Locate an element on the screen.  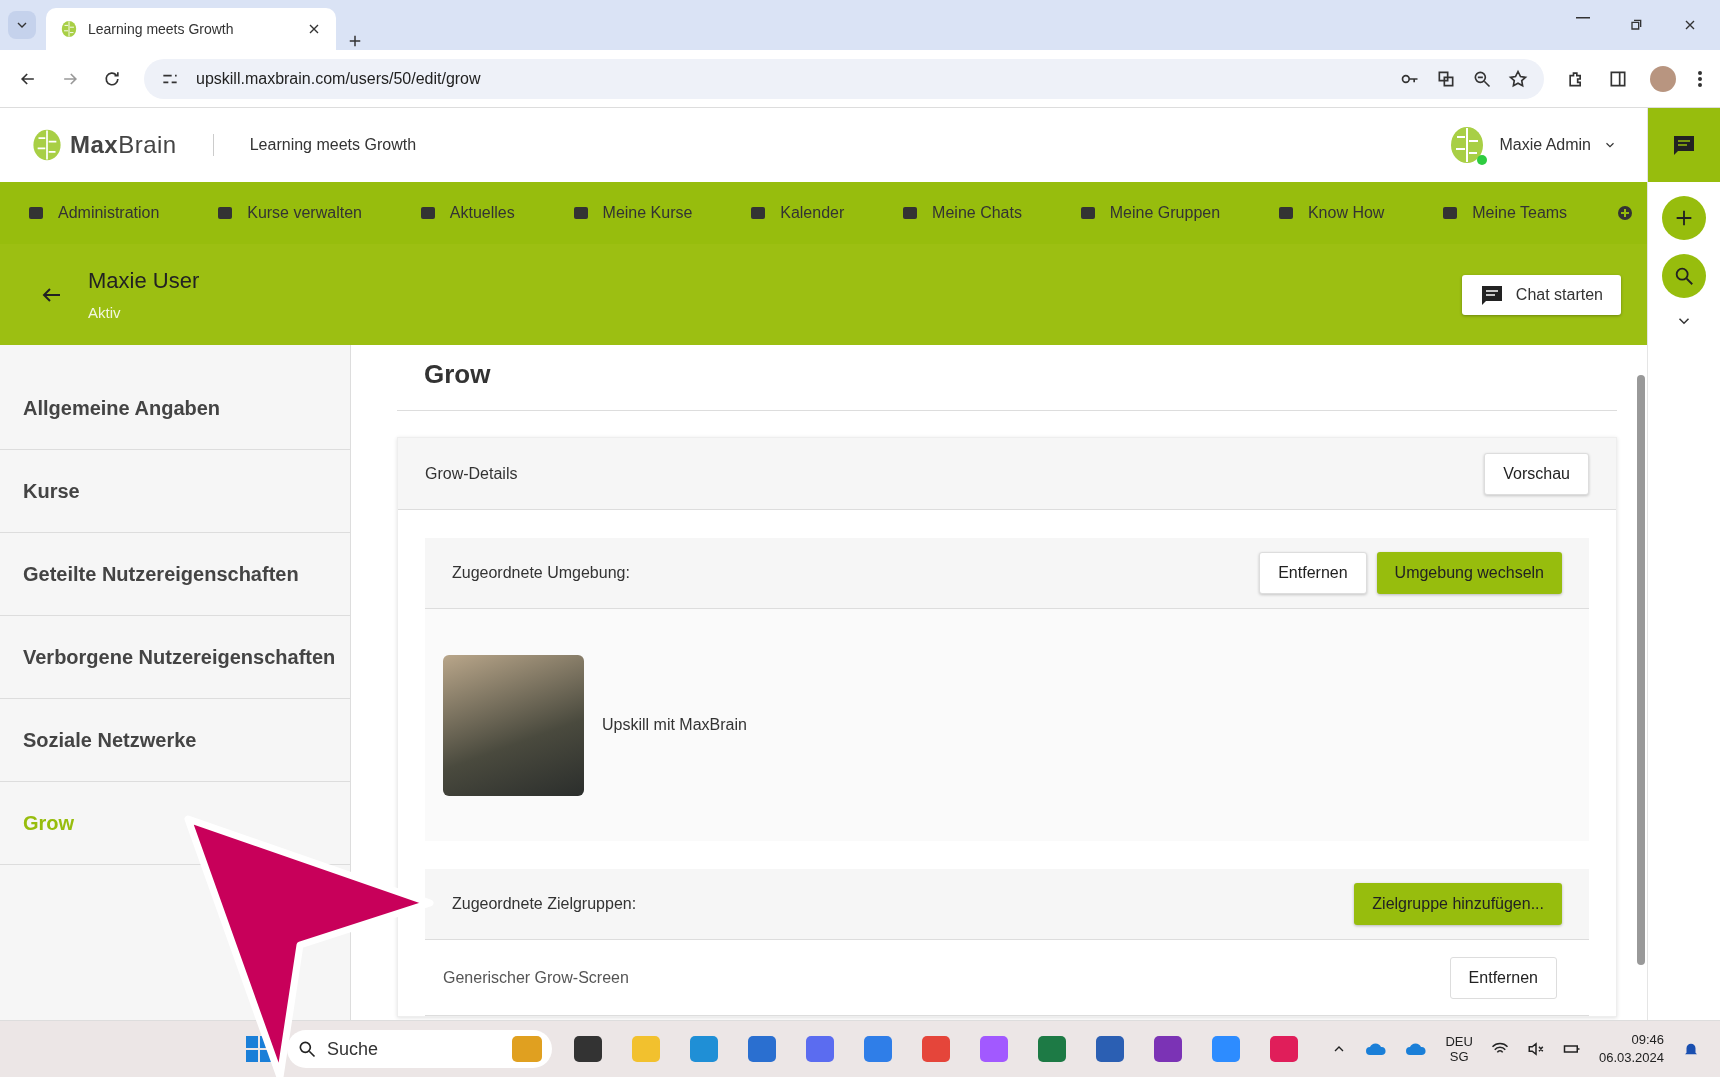
search-button is located at coordinates (1684, 276).